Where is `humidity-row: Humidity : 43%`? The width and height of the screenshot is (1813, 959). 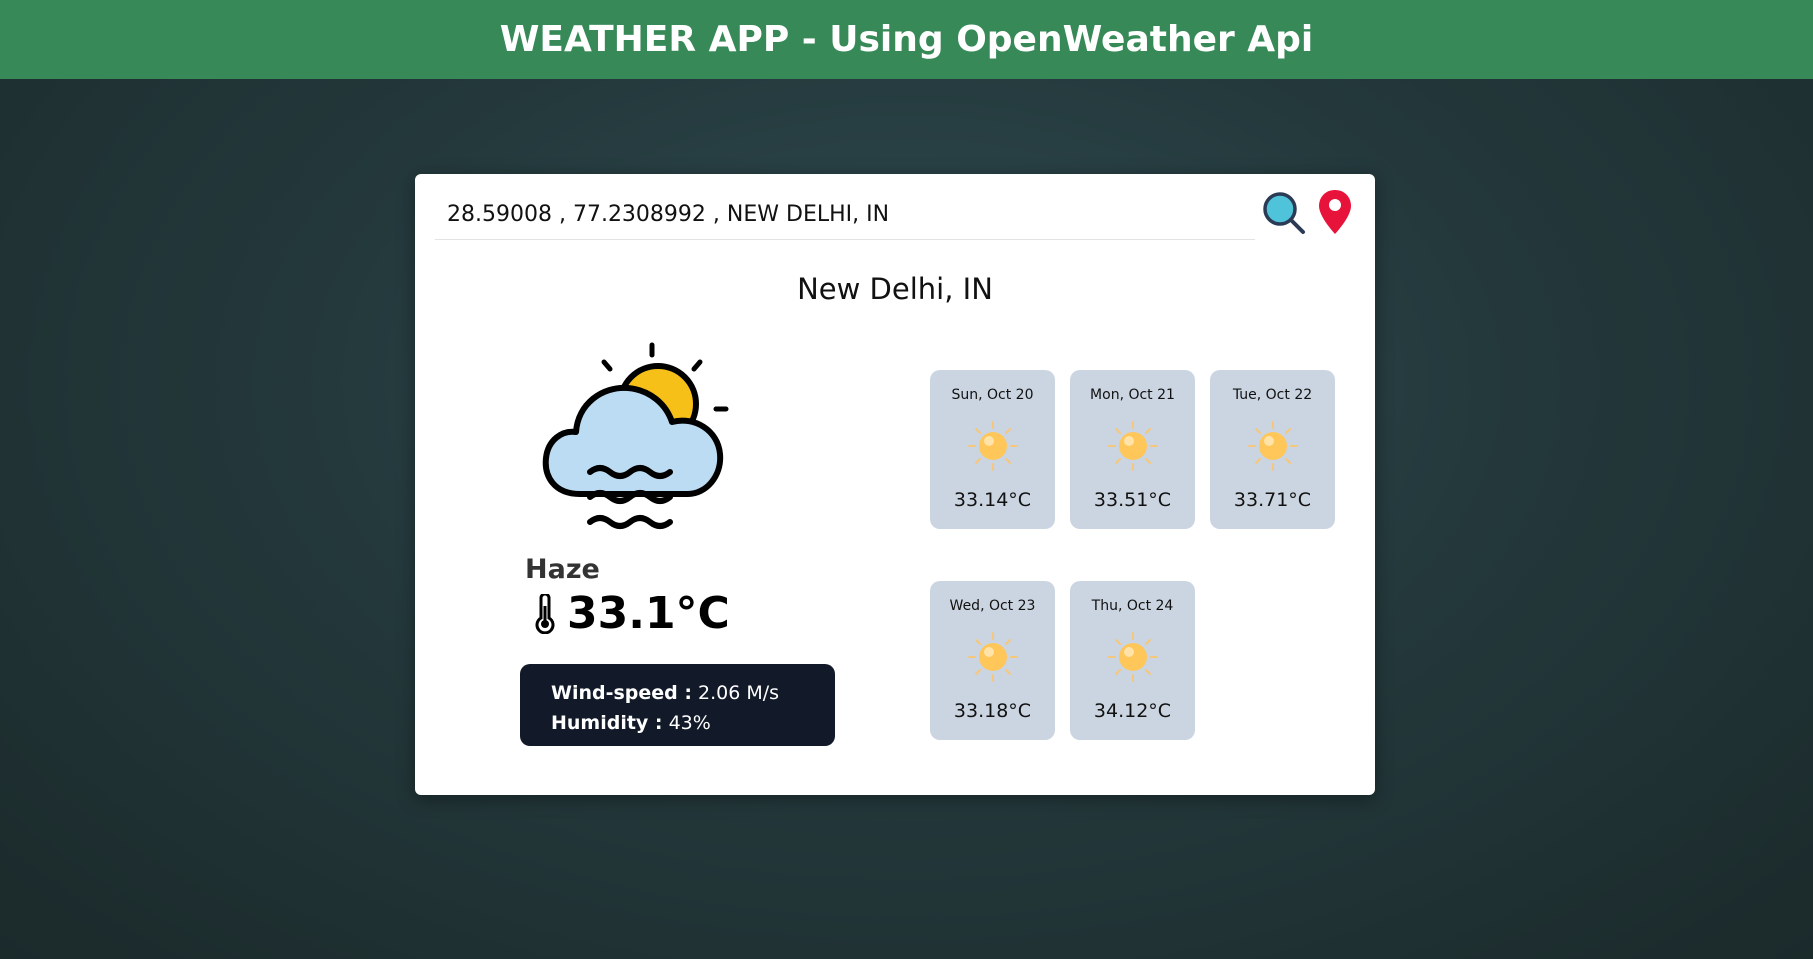 humidity-row: Humidity : 43% is located at coordinates (677, 723).